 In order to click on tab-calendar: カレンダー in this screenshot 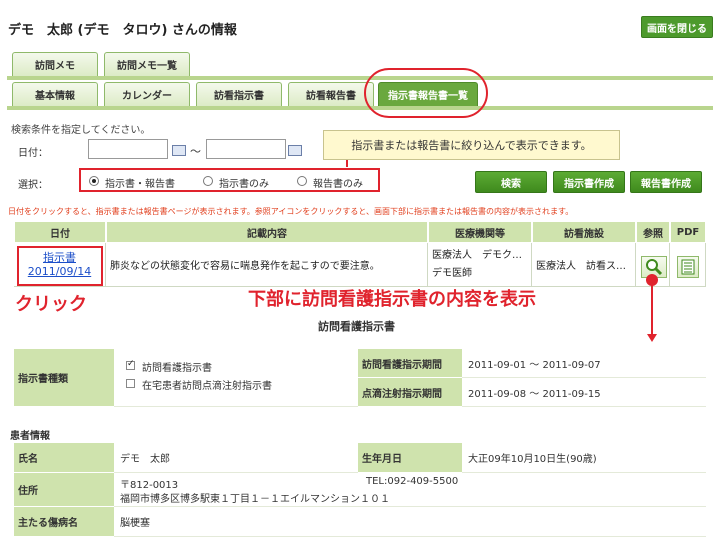, I will do `click(147, 94)`.